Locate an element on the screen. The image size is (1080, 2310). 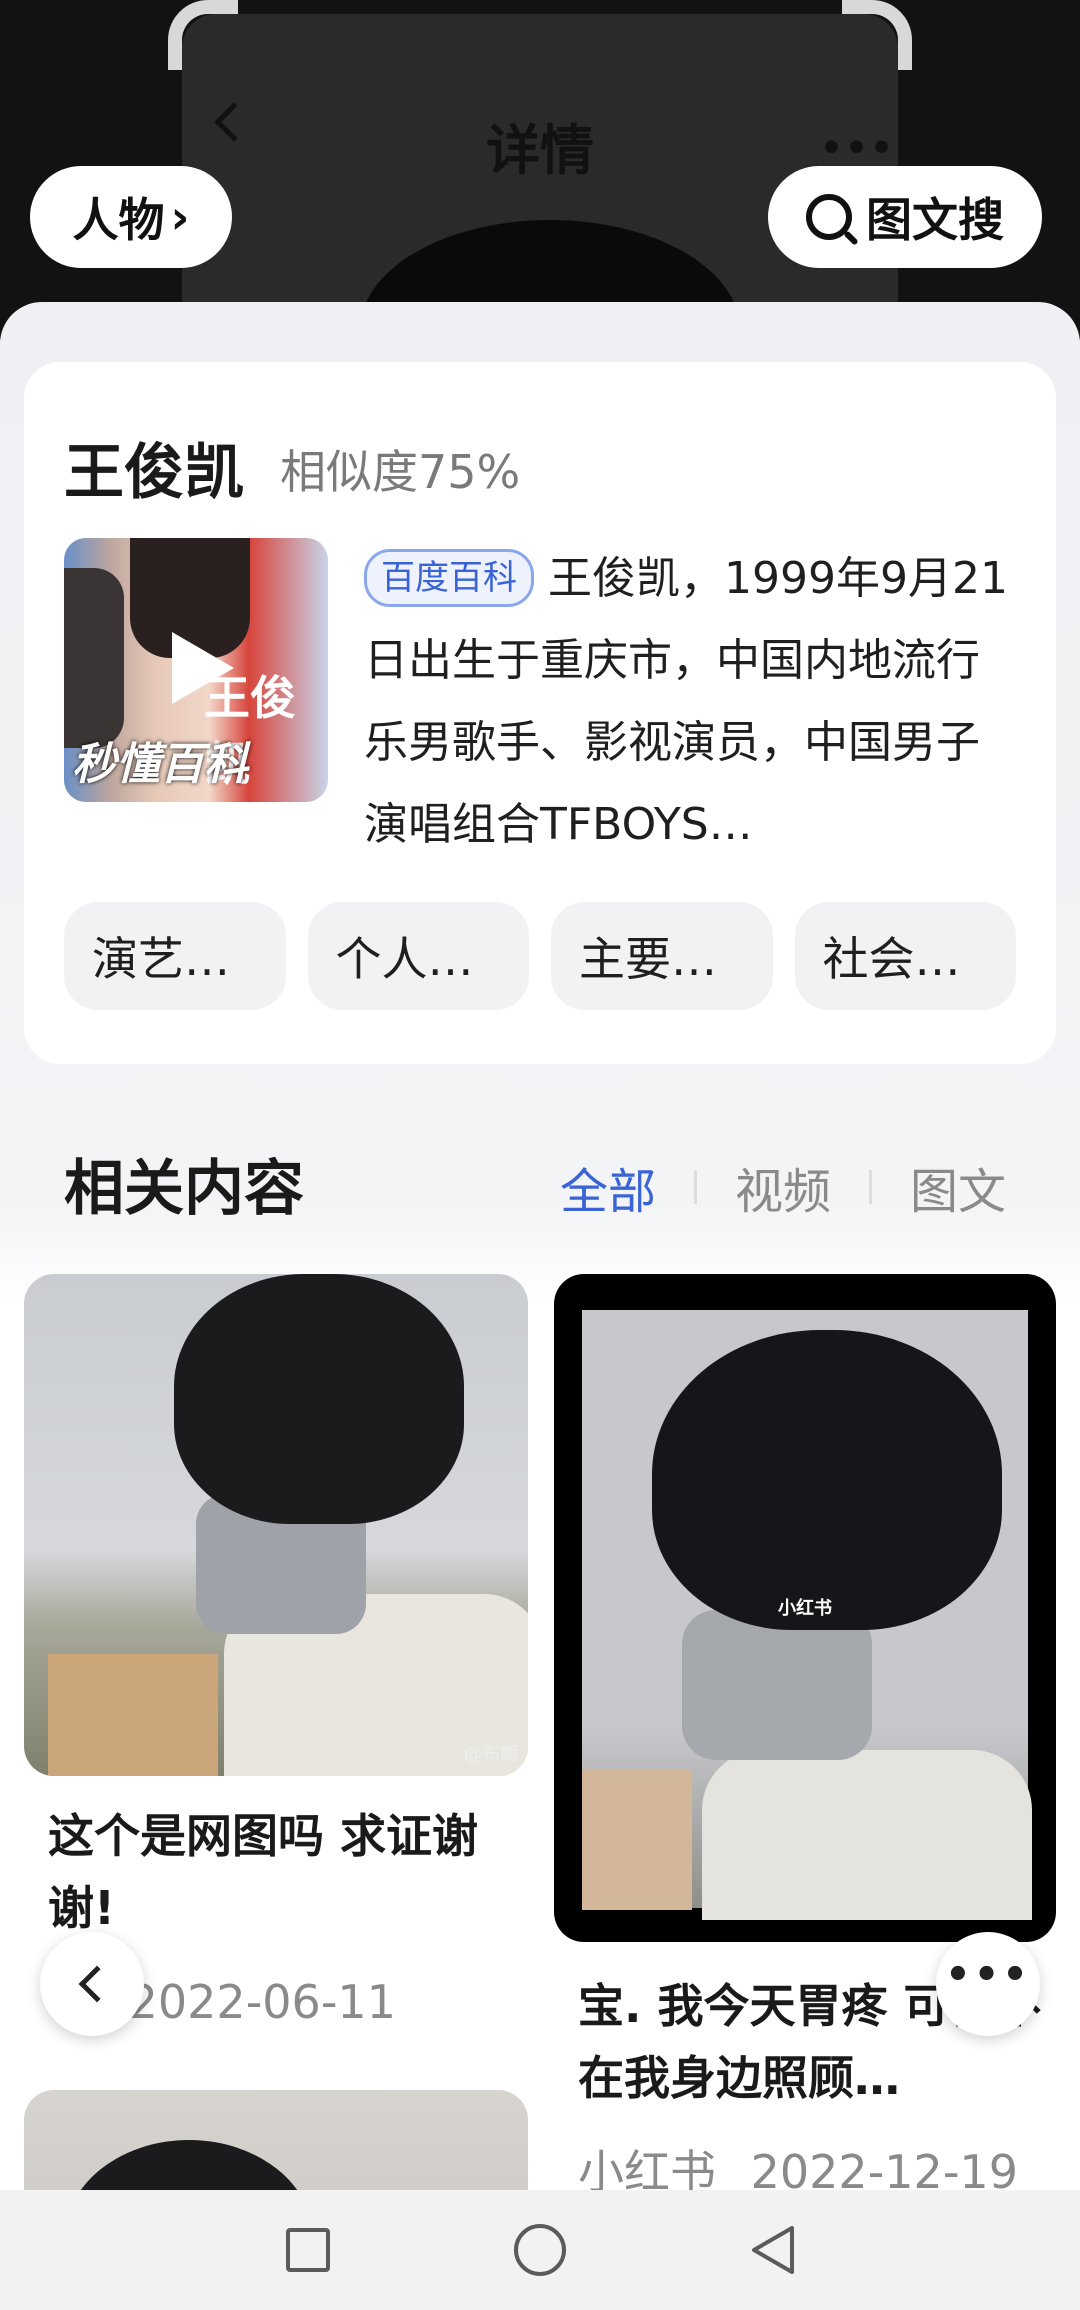
post-image-2: 小红书 is located at coordinates (805, 1608).